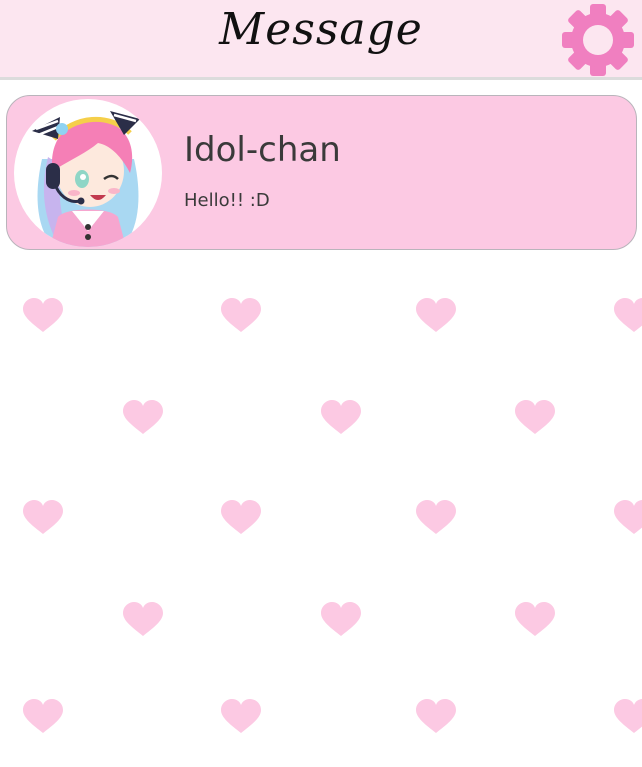 This screenshot has width=642, height=767. What do you see at coordinates (227, 200) in the screenshot?
I see `message-preview: Hello!! :D` at bounding box center [227, 200].